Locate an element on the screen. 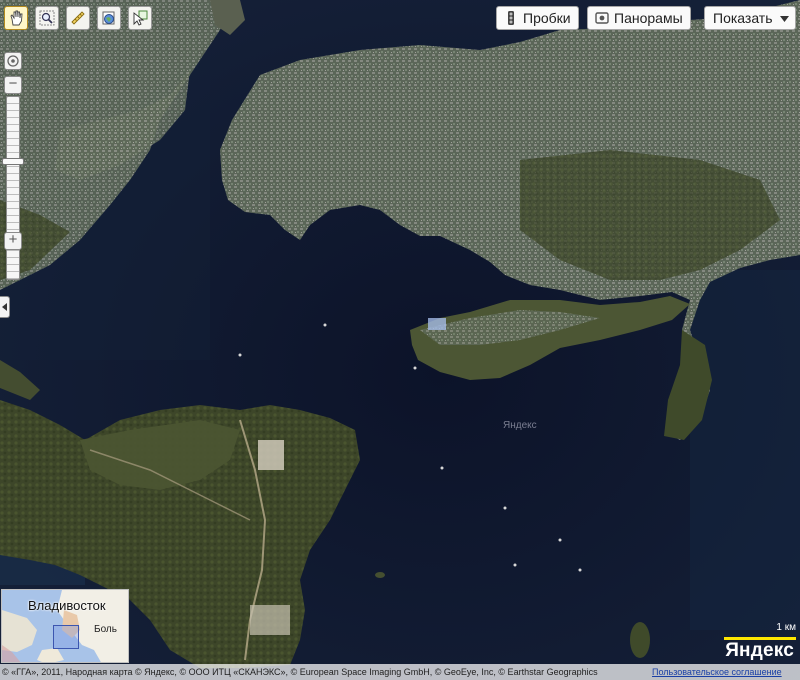  ruler-tool is located at coordinates (78, 18).